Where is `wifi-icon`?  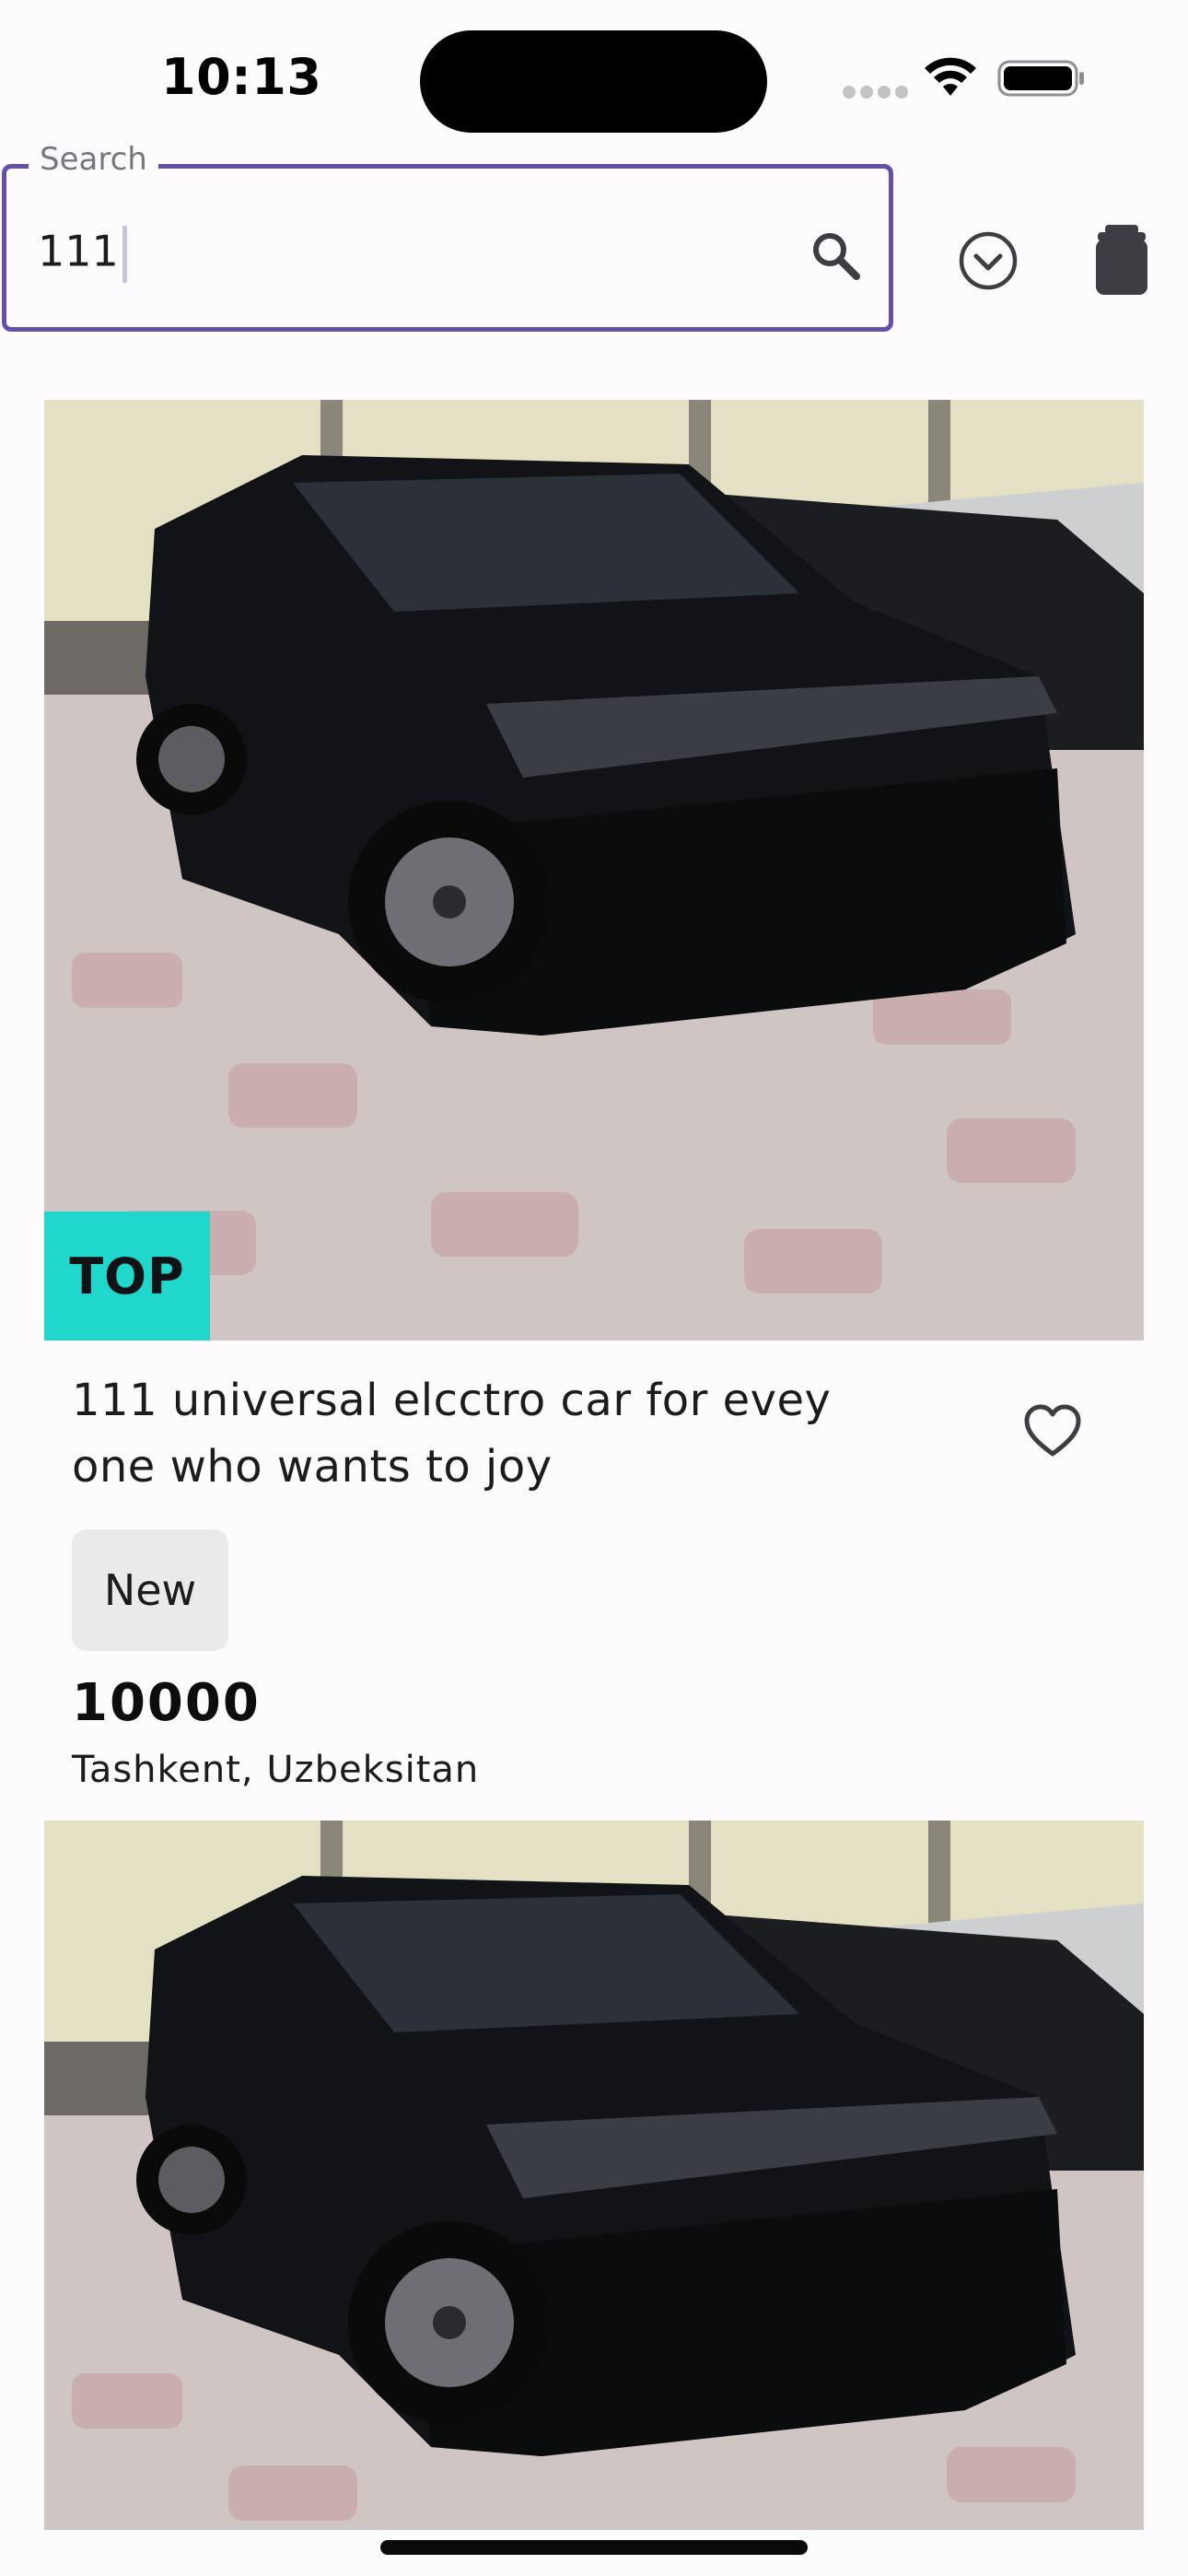 wifi-icon is located at coordinates (951, 76).